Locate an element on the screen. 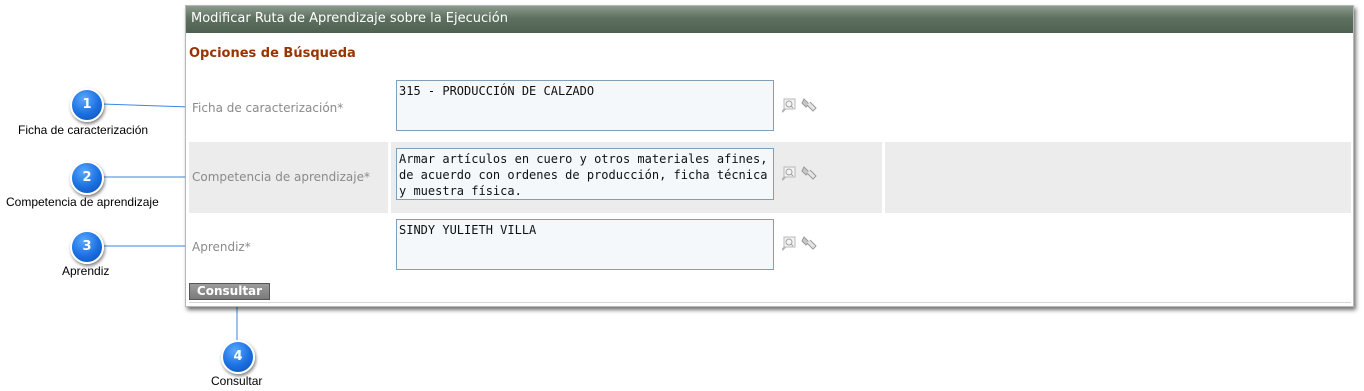 The image size is (1364, 391). field-row-aprendiz: Aprendiz* SINDY YULIETH VILLA is located at coordinates (770, 247).